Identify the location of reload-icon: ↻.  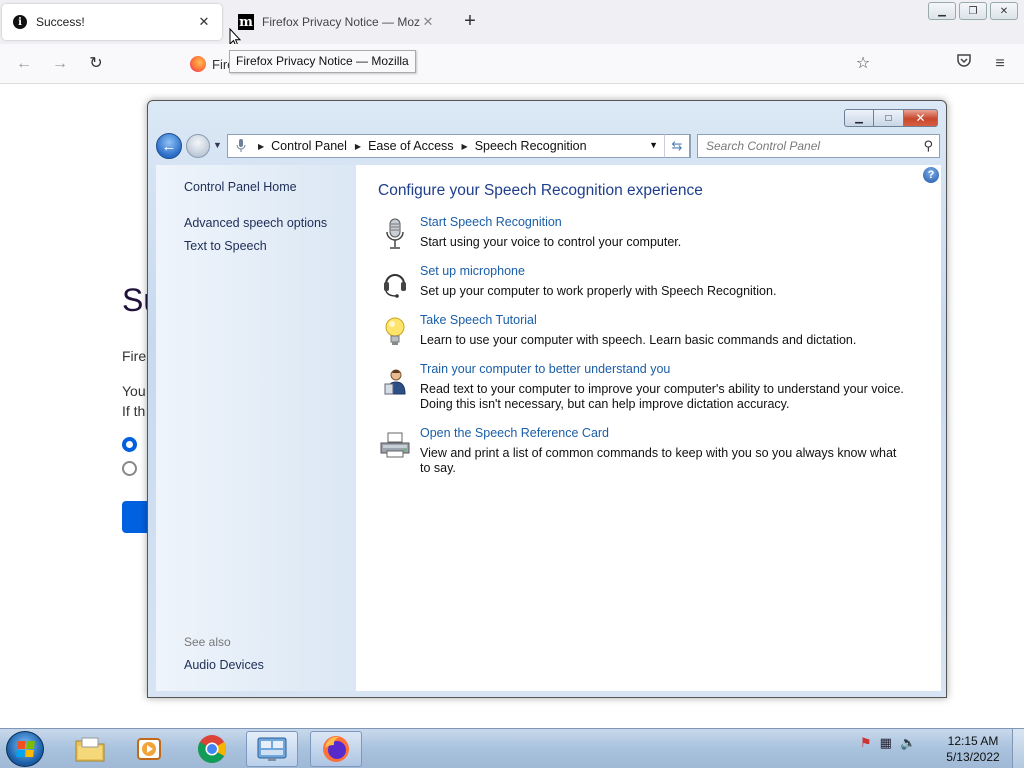
(96, 64).